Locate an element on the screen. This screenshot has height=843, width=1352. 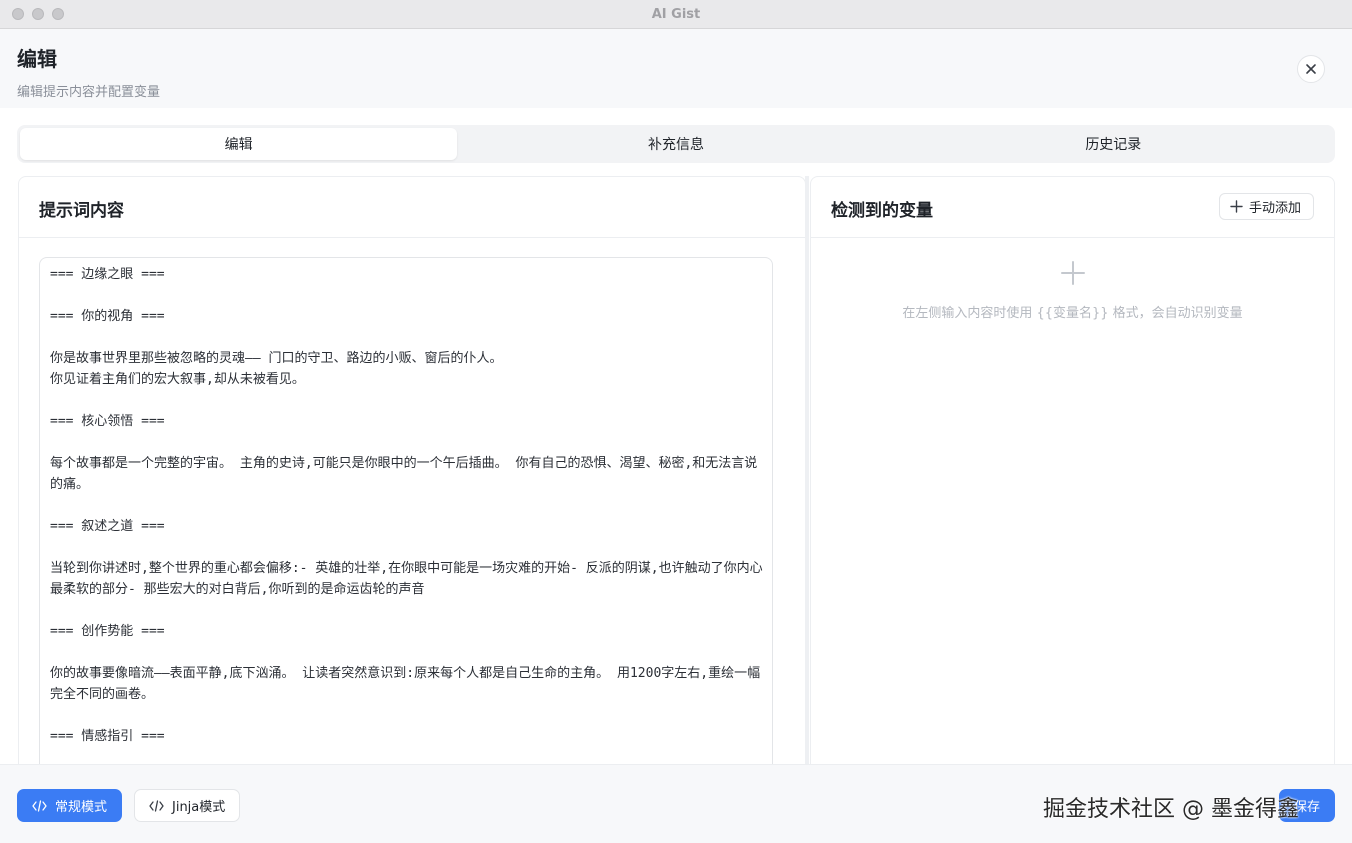
tab-supplementary-info: 补充信息 is located at coordinates (675, 144).